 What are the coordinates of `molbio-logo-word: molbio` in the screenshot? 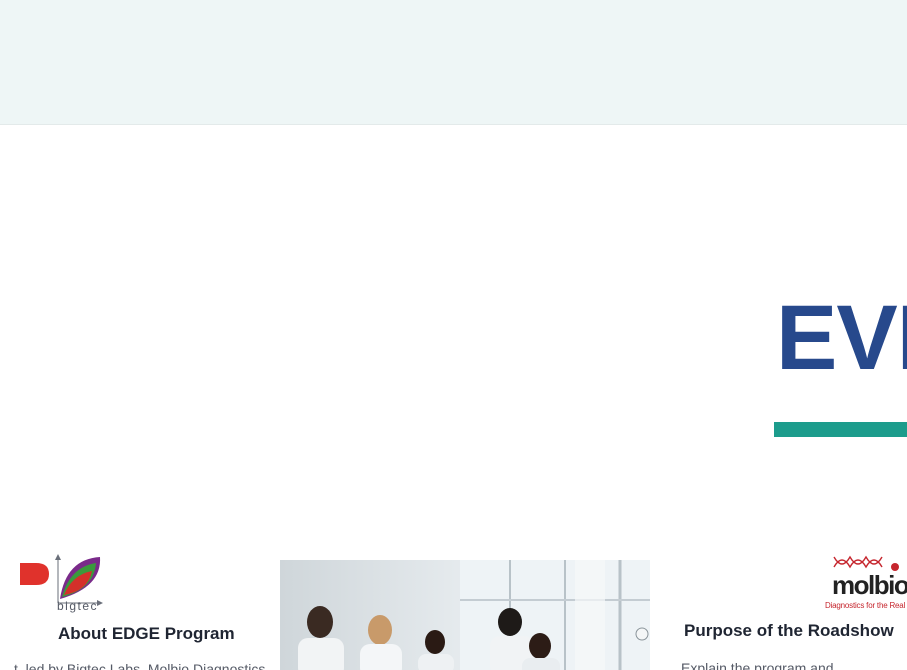 It's located at (869, 585).